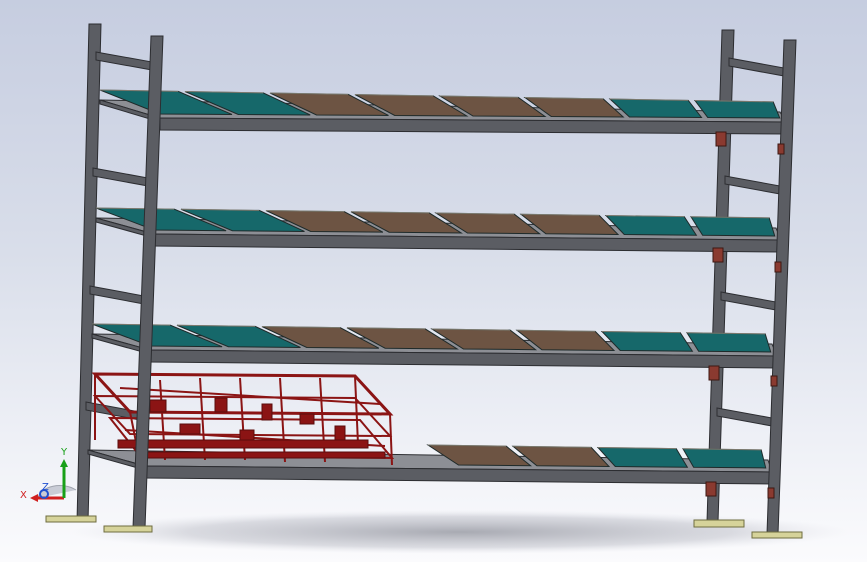 The width and height of the screenshot is (867, 562). What do you see at coordinates (73, 273) in the screenshot?
I see `left-rear-frame` at bounding box center [73, 273].